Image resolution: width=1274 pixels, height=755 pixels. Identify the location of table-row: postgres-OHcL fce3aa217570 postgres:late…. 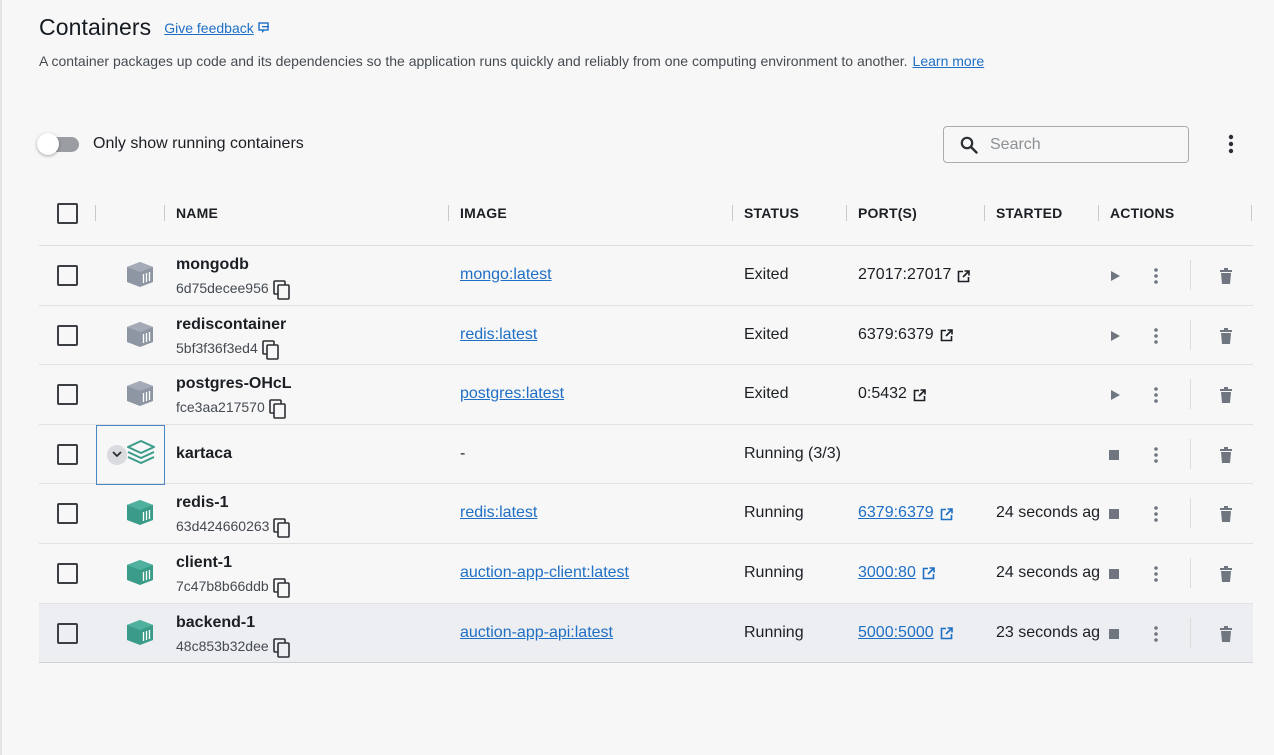
(646, 395).